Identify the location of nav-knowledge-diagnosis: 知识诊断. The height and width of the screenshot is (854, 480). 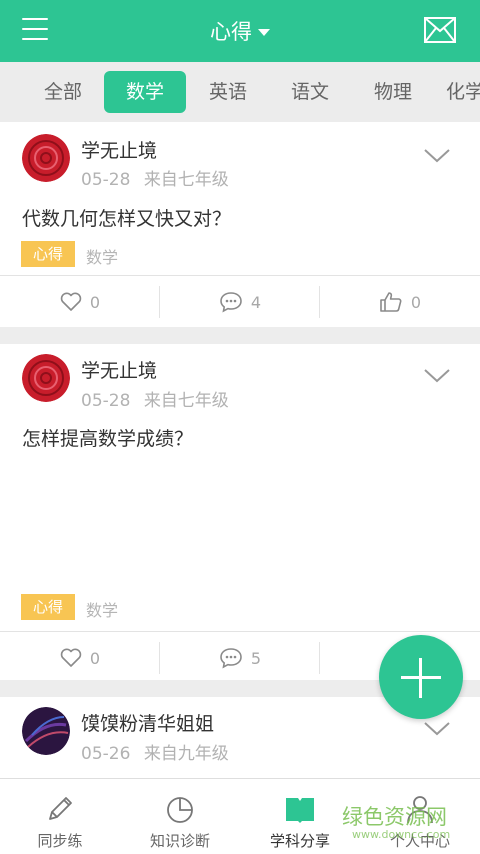
(180, 816).